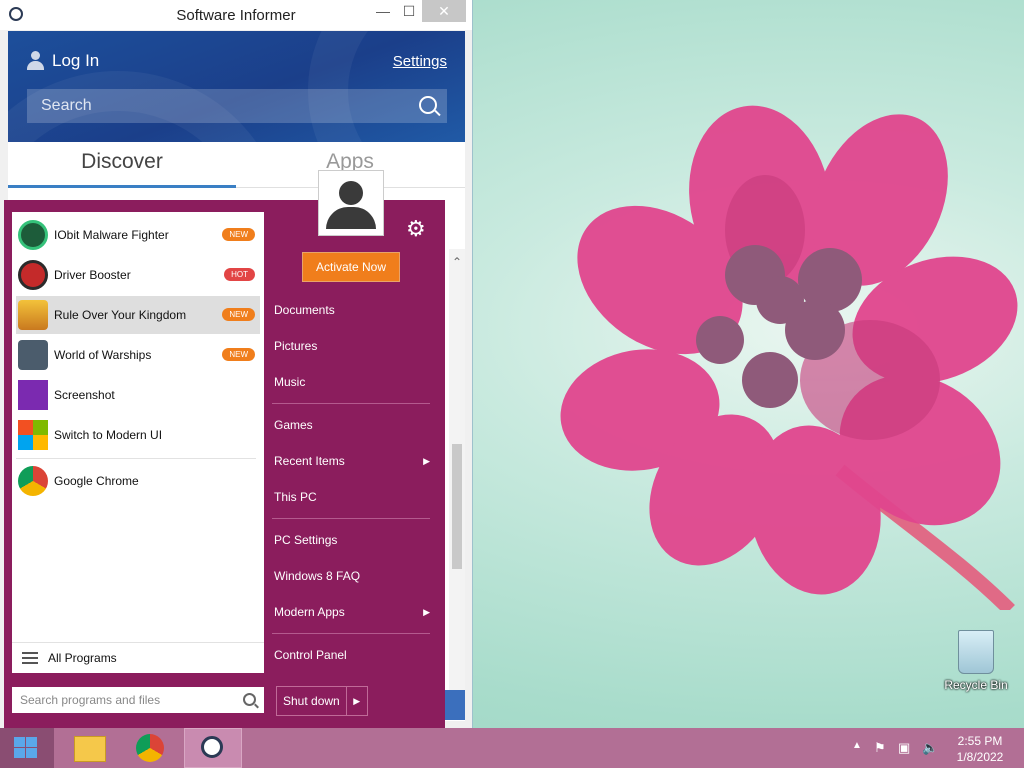 The width and height of the screenshot is (1024, 768). What do you see at coordinates (120, 315) in the screenshot?
I see `program-label: Rule Over Your Kingdom` at bounding box center [120, 315].